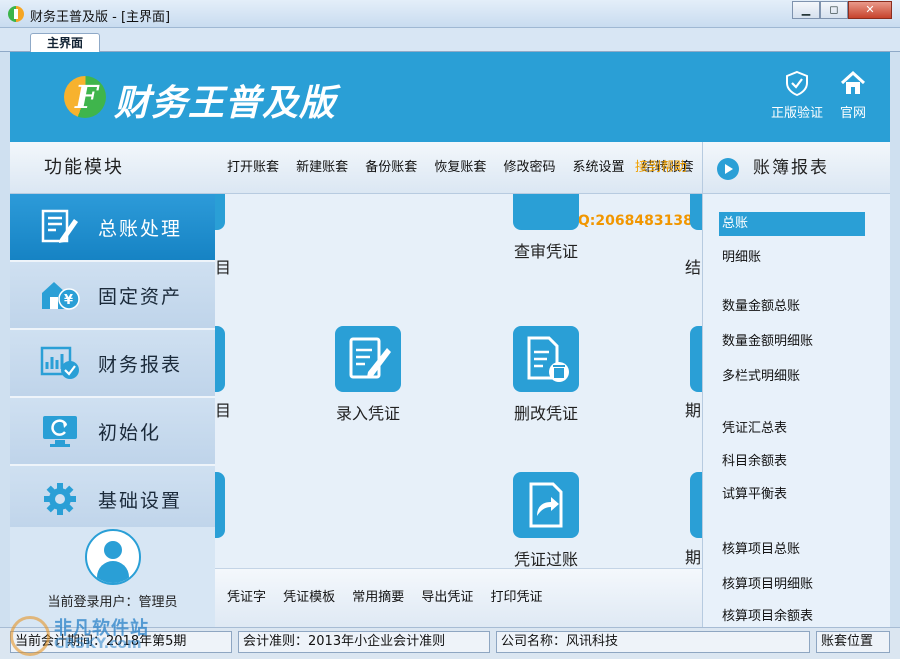  I want to click on post-voucher-button: 凭证过账, so click(546, 520).